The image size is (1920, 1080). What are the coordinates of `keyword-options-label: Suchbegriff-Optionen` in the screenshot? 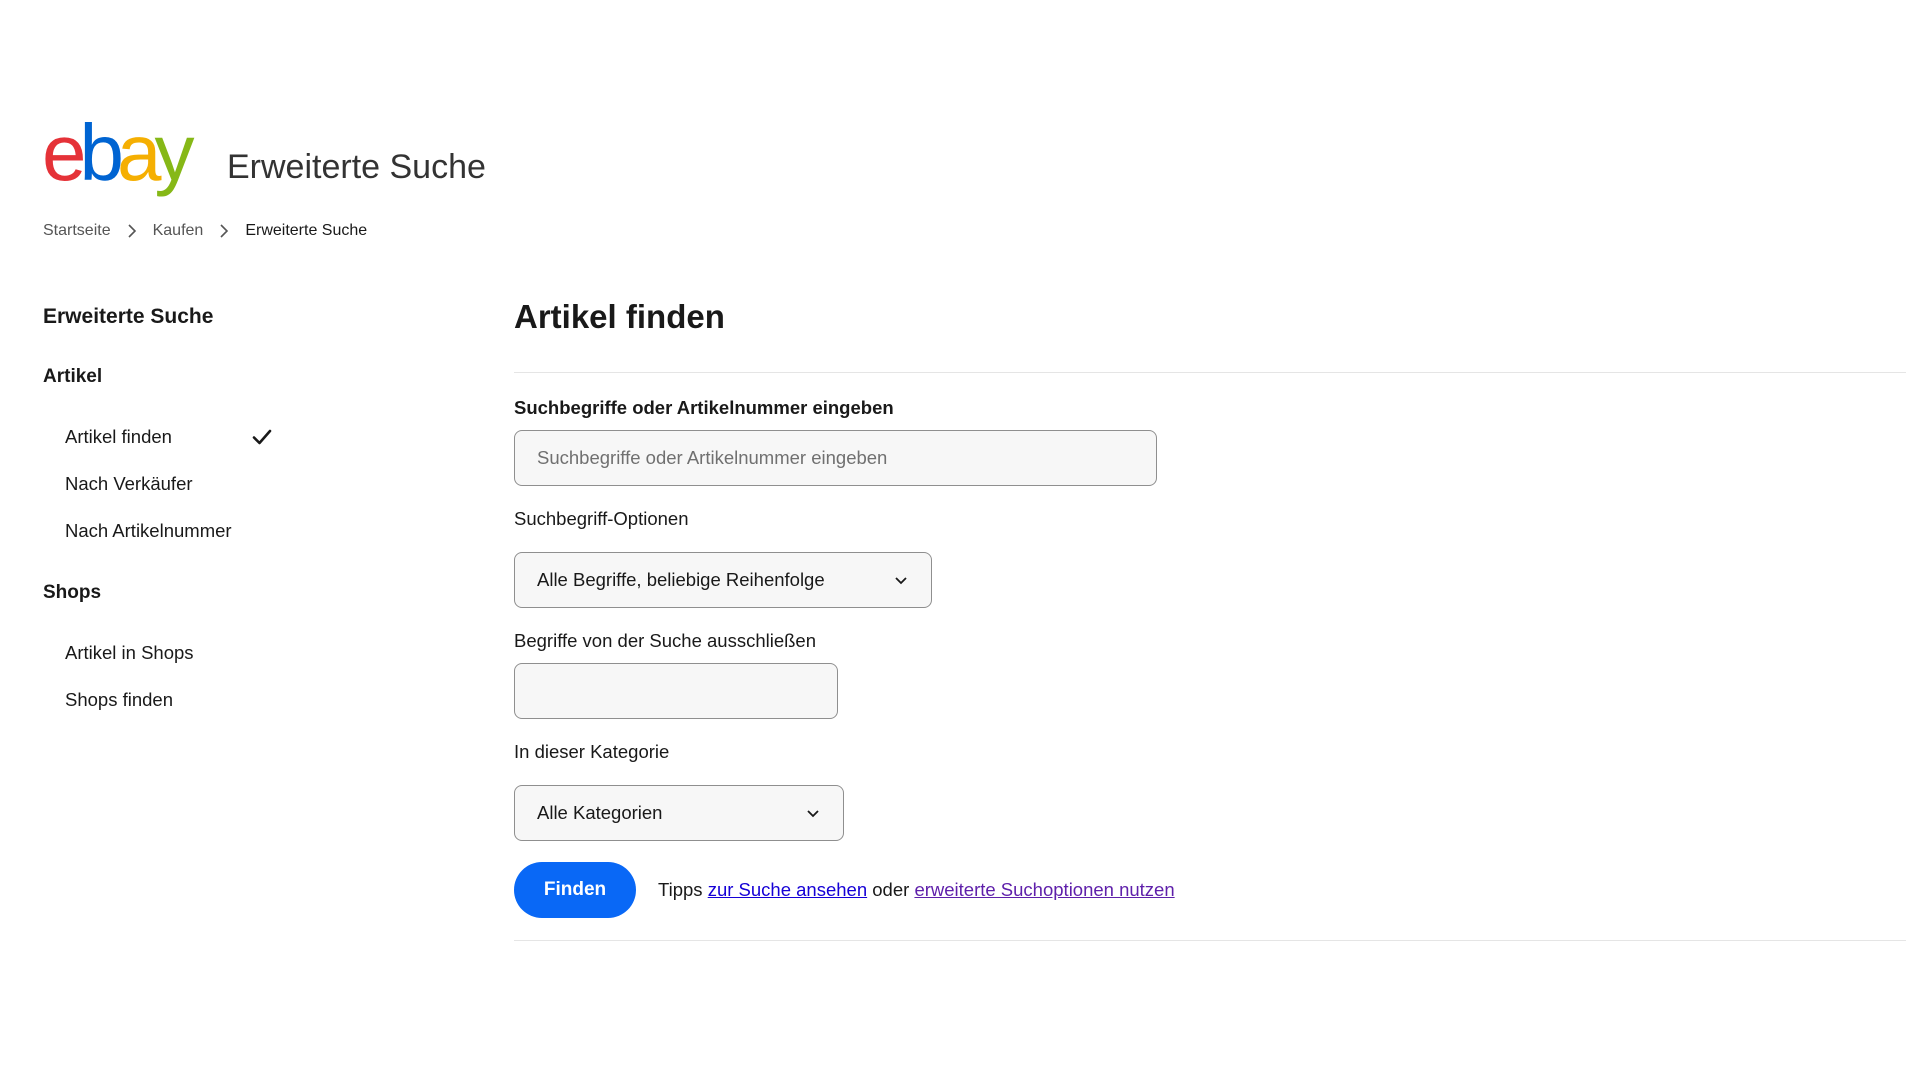 It's located at (601, 518).